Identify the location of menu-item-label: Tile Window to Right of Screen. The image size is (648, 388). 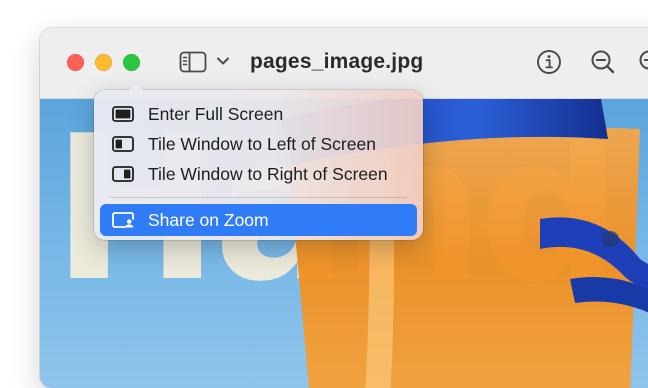
(268, 174).